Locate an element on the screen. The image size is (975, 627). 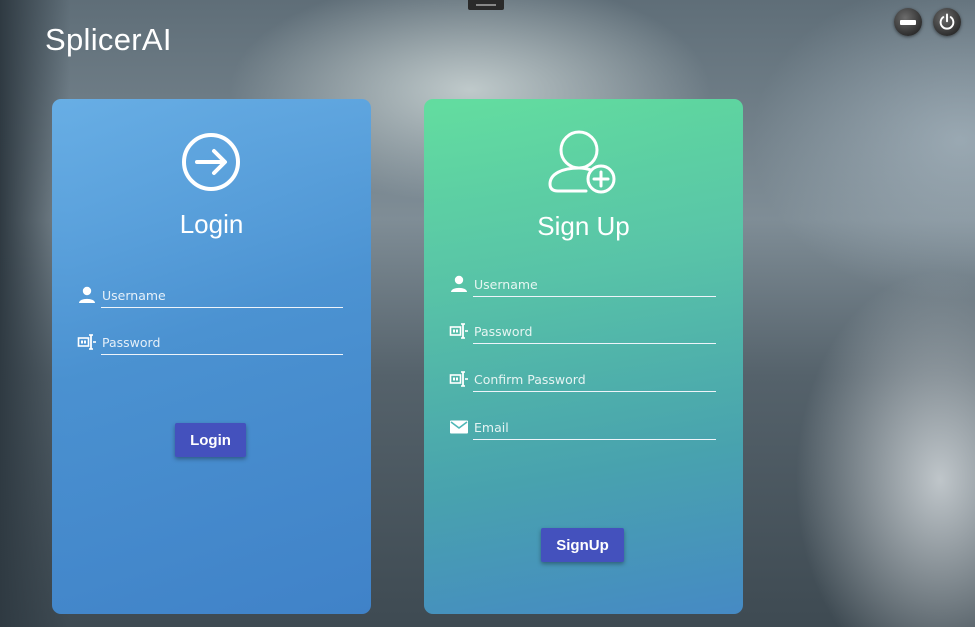
drag-handle is located at coordinates (486, 5).